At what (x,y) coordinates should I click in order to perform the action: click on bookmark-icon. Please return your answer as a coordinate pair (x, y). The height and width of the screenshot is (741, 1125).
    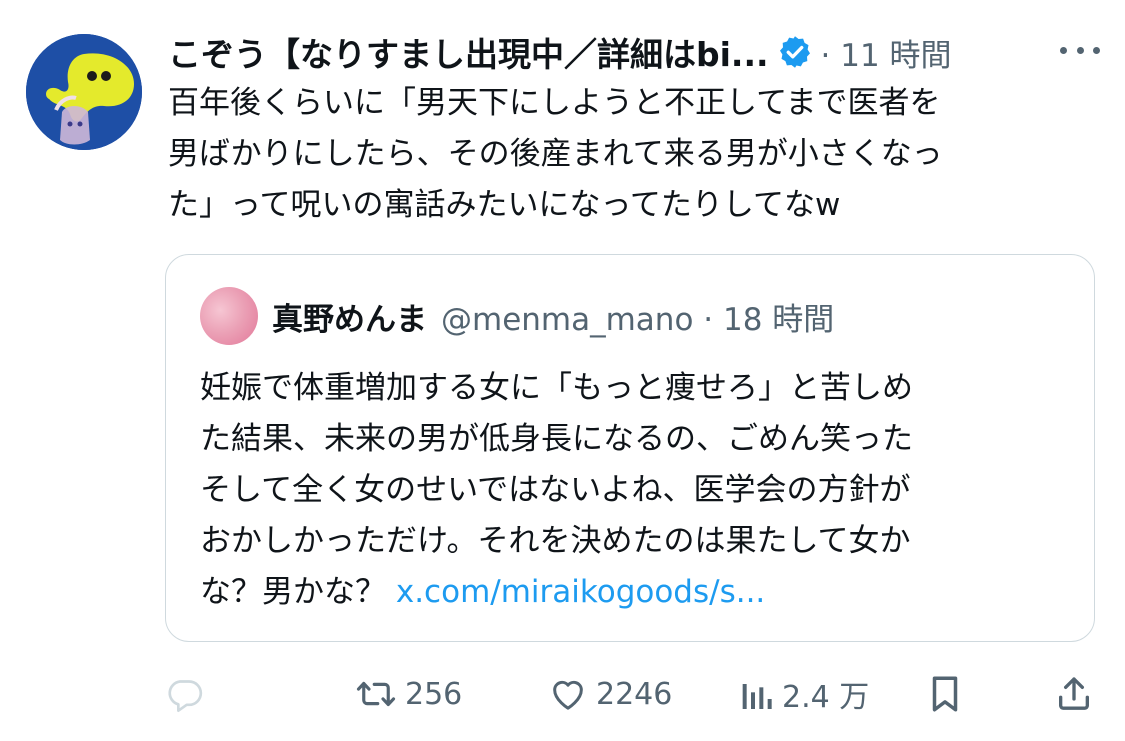
    Looking at the image, I should click on (945, 694).